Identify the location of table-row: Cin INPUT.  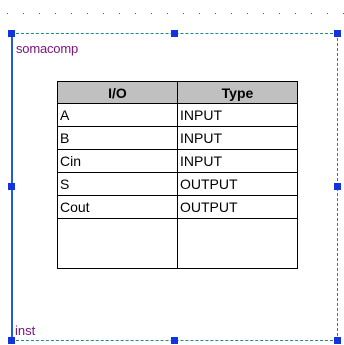
(177, 161).